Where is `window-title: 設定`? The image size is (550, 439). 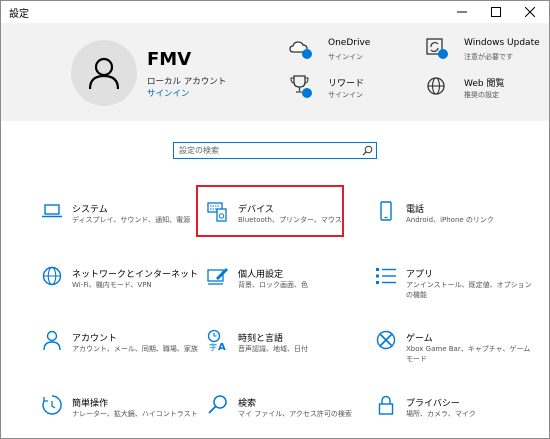
window-title: 設定 is located at coordinates (19, 14).